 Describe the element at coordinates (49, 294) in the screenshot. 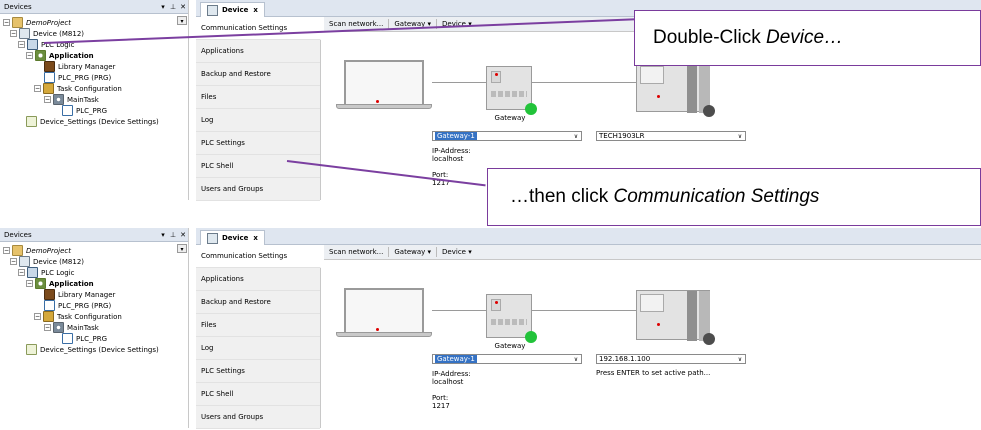

I see `library-manager-icon` at that location.